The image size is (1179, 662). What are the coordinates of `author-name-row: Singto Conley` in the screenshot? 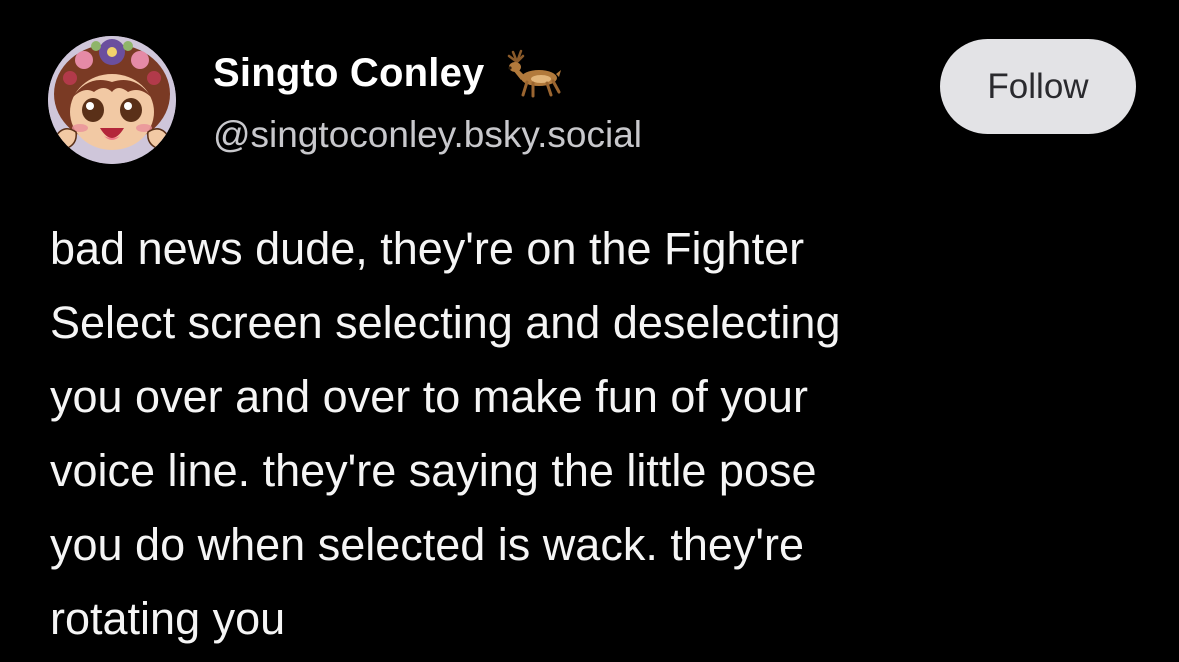 It's located at (389, 73).